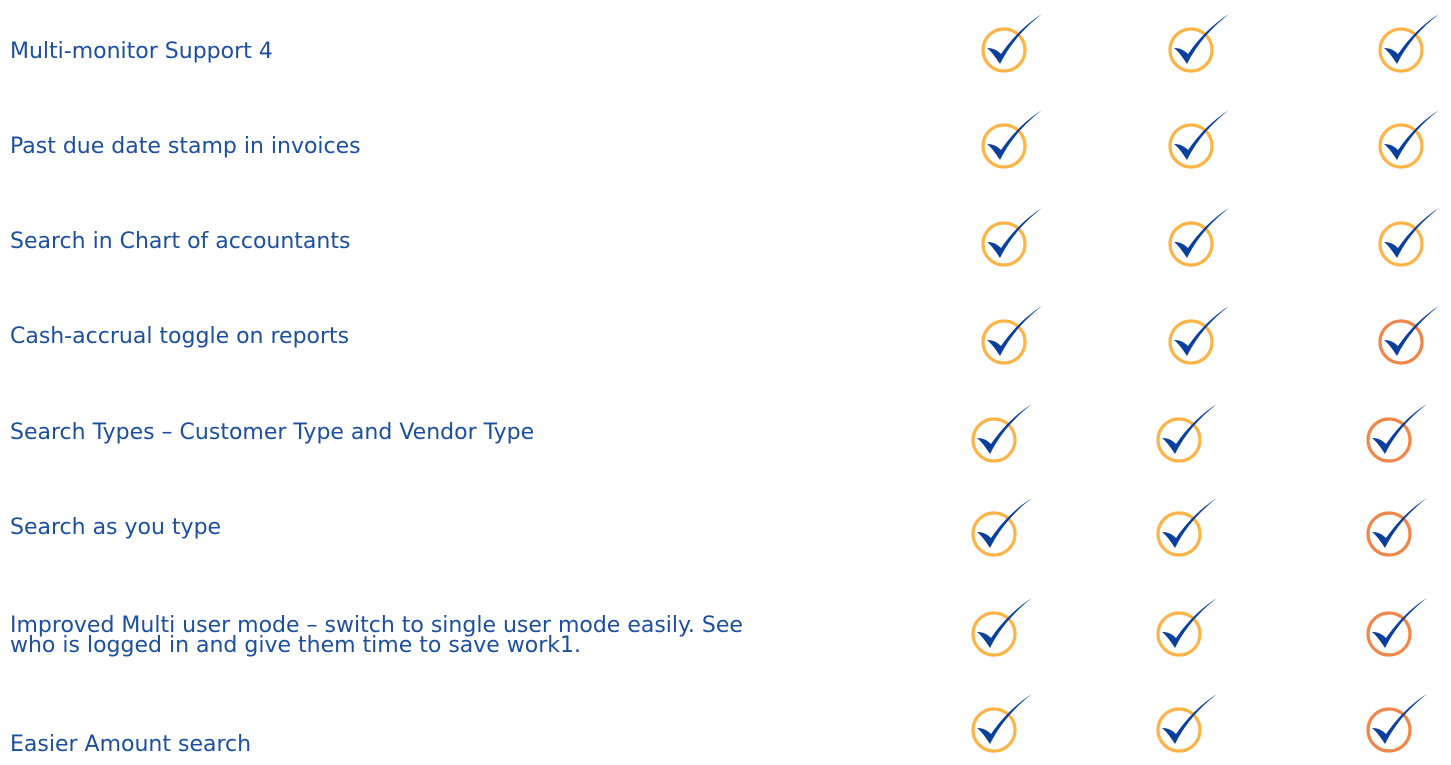 This screenshot has width=1451, height=765. I want to click on feature-label: Past due date stamp in invoices, so click(185, 146).